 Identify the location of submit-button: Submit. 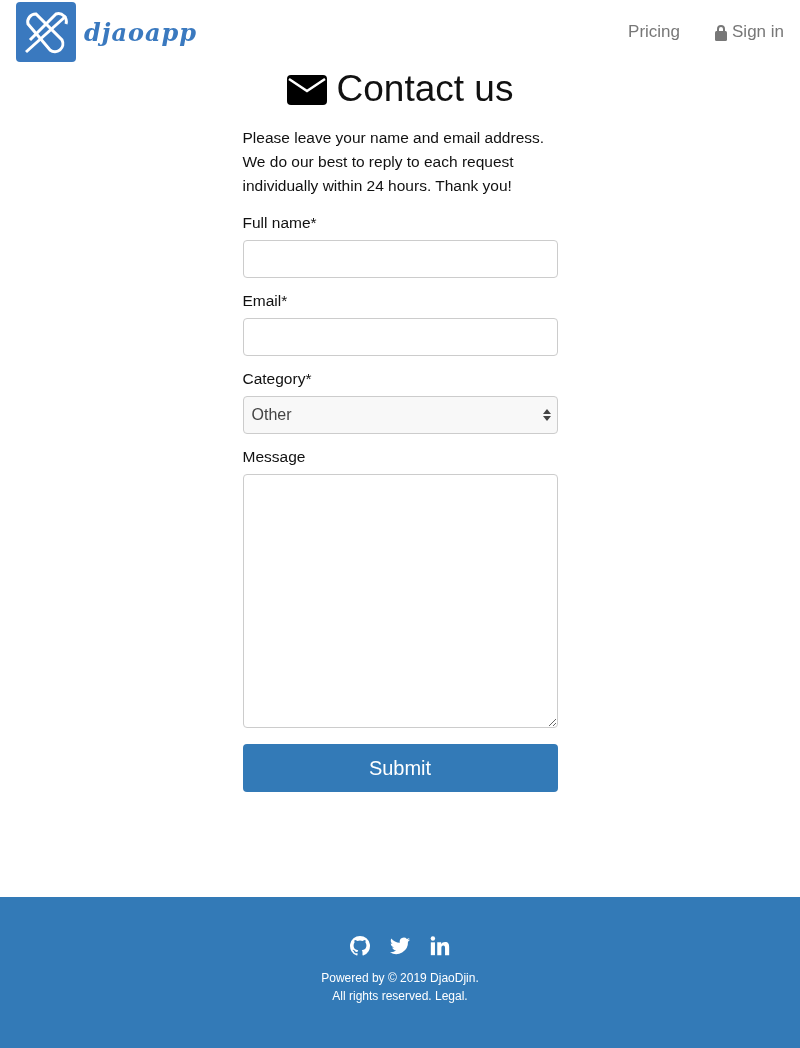
(400, 768).